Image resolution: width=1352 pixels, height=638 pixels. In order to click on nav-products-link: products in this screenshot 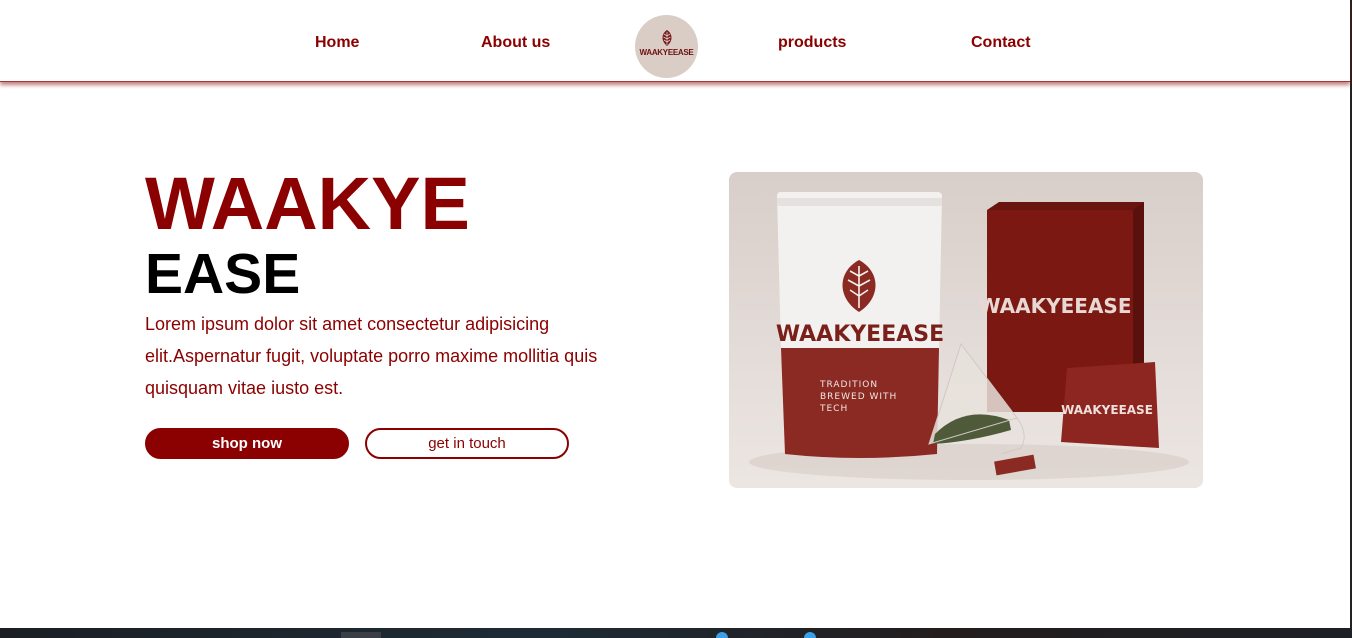, I will do `click(812, 43)`.